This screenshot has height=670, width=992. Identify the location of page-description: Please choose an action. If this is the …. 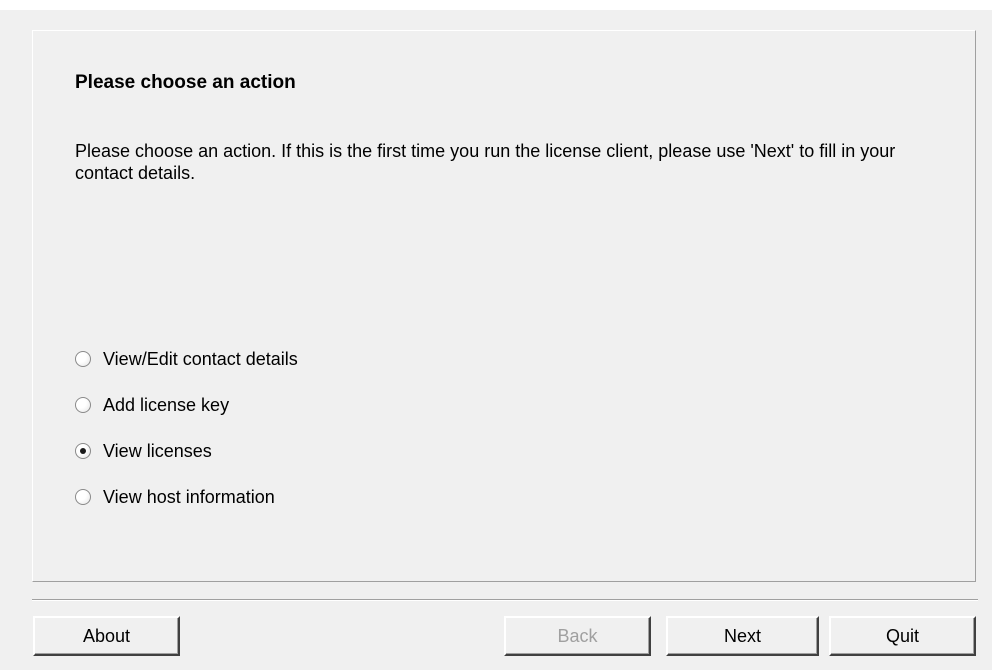
(485, 162).